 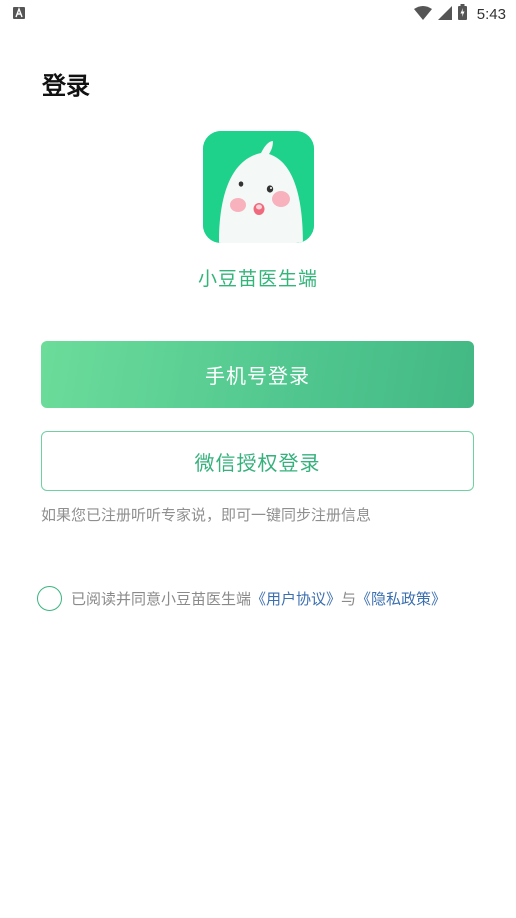 What do you see at coordinates (257, 279) in the screenshot?
I see `app-name: 小豆苗医生端` at bounding box center [257, 279].